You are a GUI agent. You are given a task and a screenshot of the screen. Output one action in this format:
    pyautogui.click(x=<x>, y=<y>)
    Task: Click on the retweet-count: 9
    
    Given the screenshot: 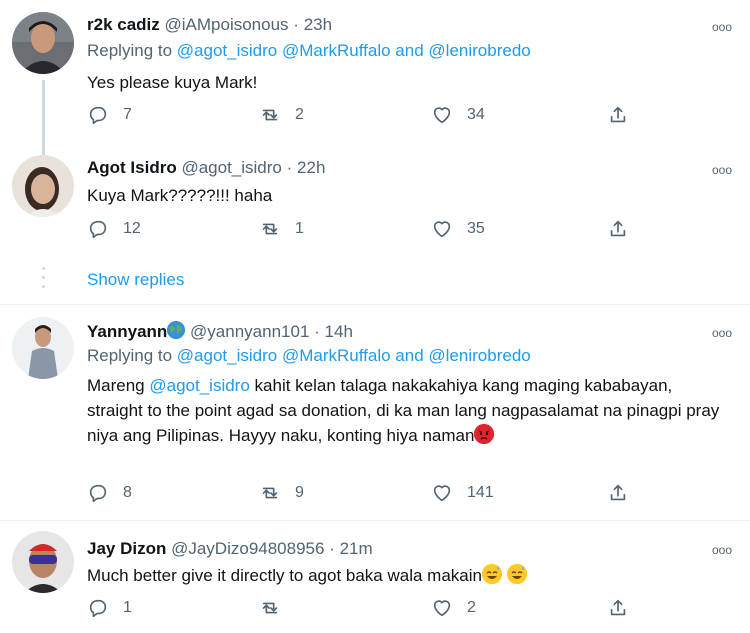 What is the action you would take?
    pyautogui.click(x=299, y=492)
    